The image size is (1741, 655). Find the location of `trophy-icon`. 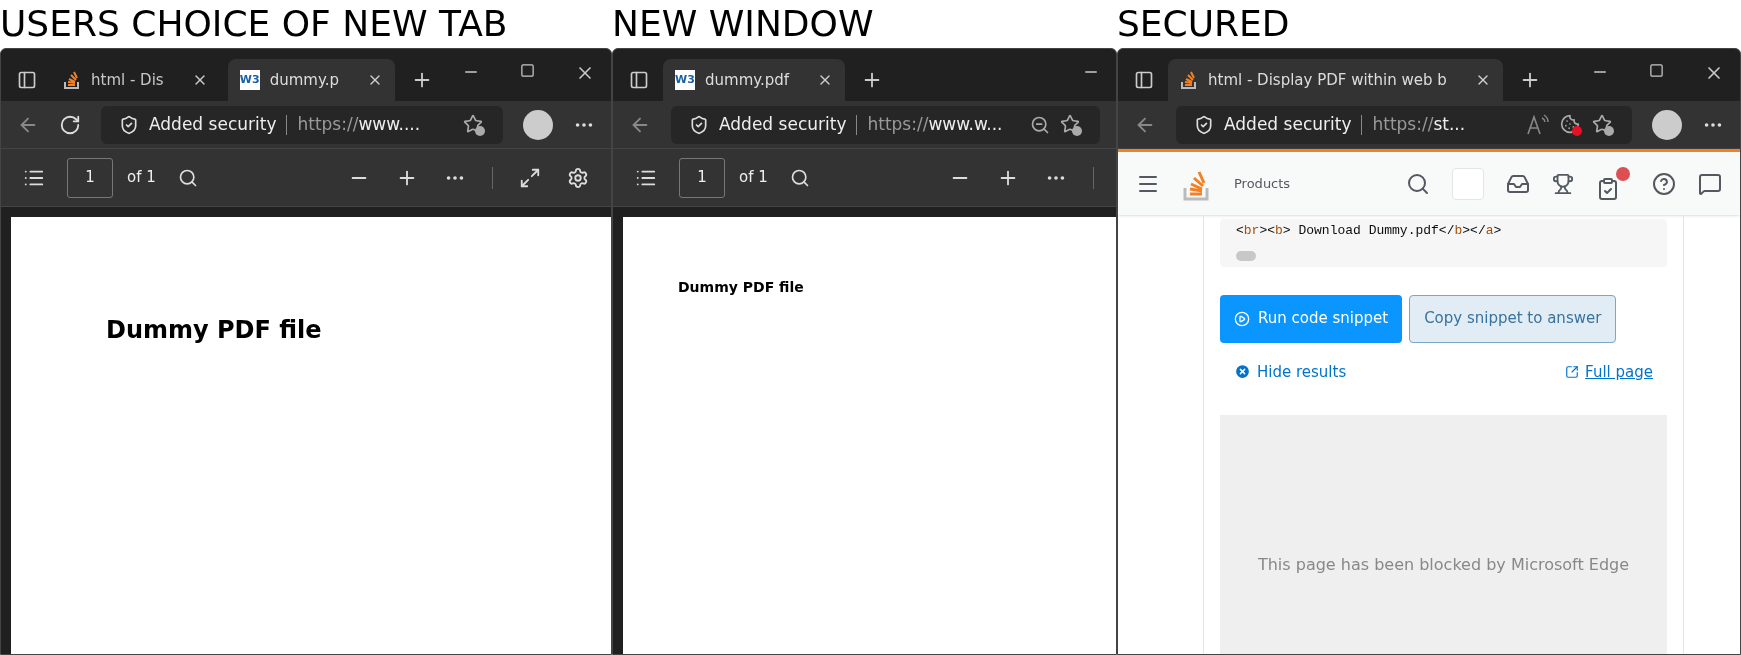

trophy-icon is located at coordinates (1563, 183).